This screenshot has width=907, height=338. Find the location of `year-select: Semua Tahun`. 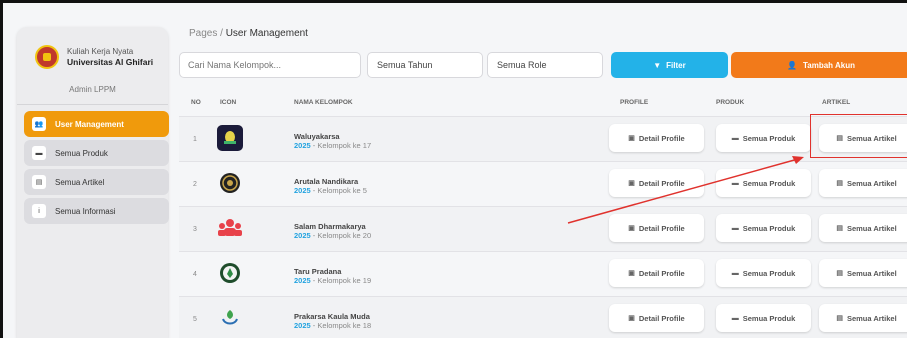

year-select: Semua Tahun is located at coordinates (425, 65).